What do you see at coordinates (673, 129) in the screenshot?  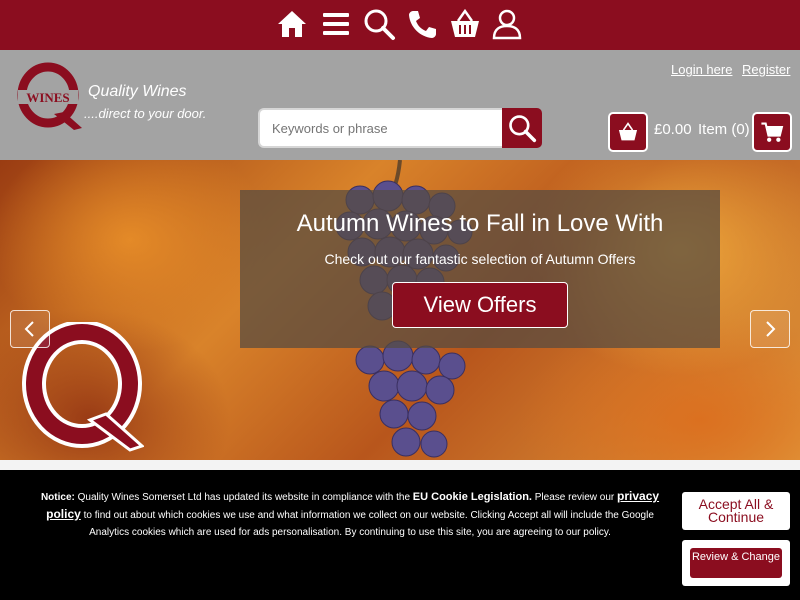 I see `cart-total: £0.00` at bounding box center [673, 129].